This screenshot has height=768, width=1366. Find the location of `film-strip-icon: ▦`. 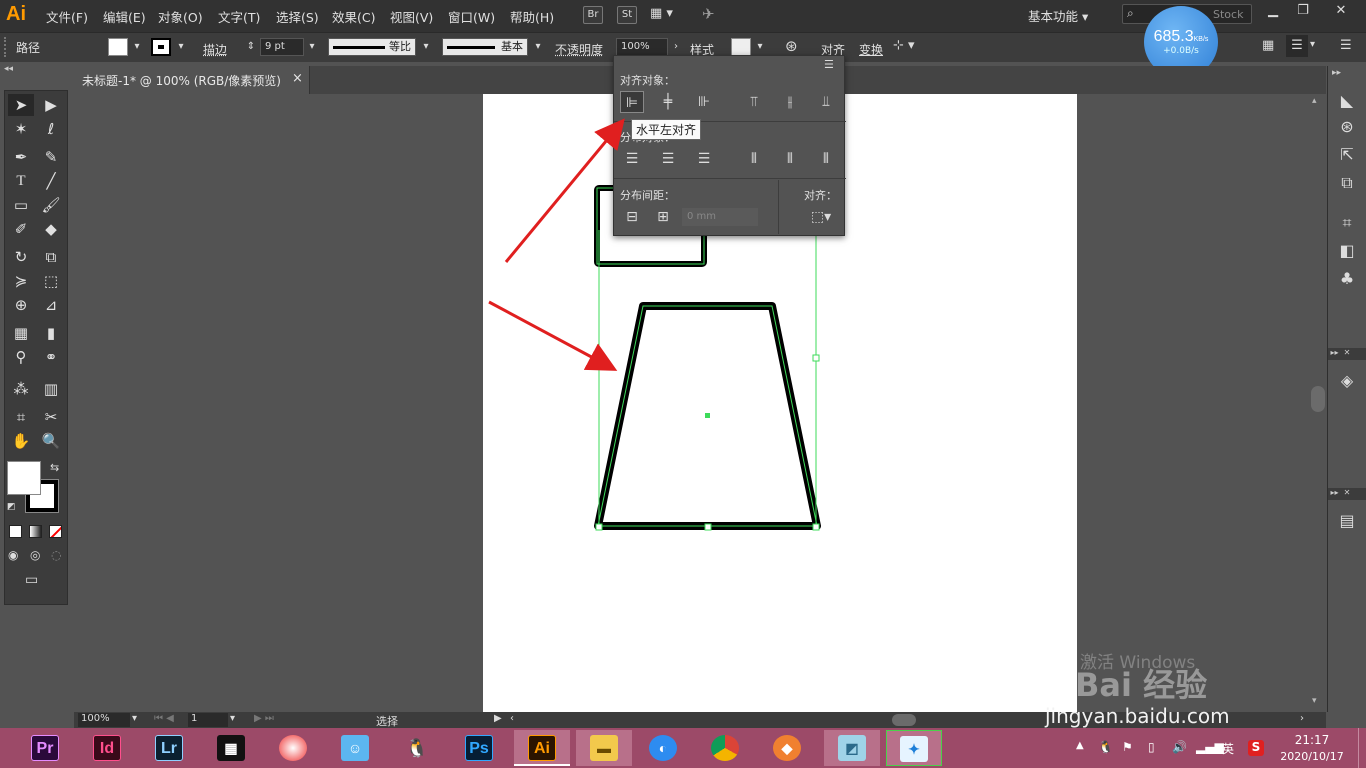

film-strip-icon: ▦ is located at coordinates (231, 748).